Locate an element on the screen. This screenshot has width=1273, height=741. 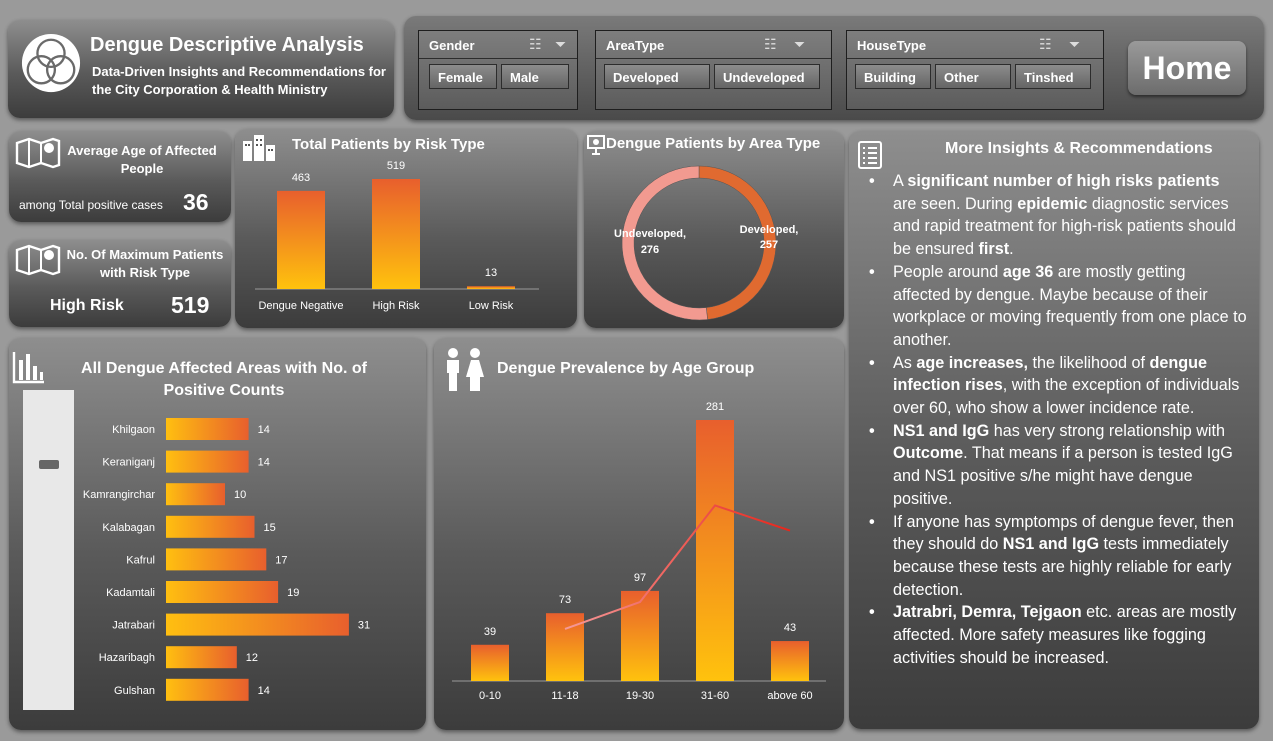
area-tick-label: Keraniganj is located at coordinates (128, 463).